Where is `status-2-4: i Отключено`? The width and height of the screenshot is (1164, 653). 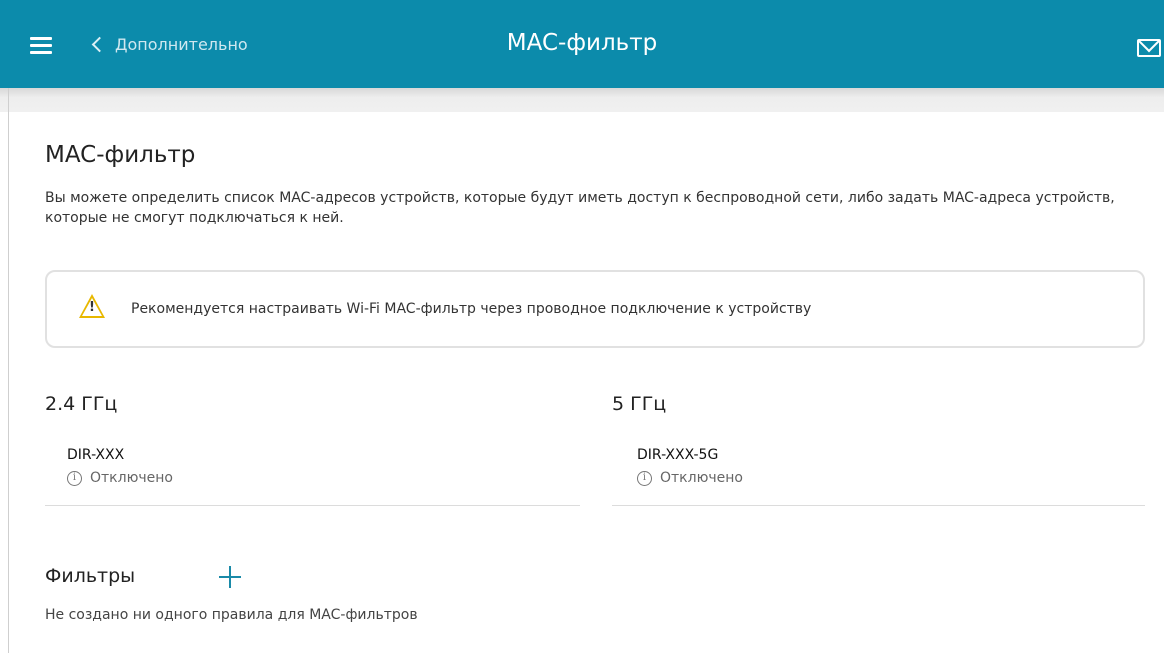
status-2-4: i Отключено is located at coordinates (120, 478).